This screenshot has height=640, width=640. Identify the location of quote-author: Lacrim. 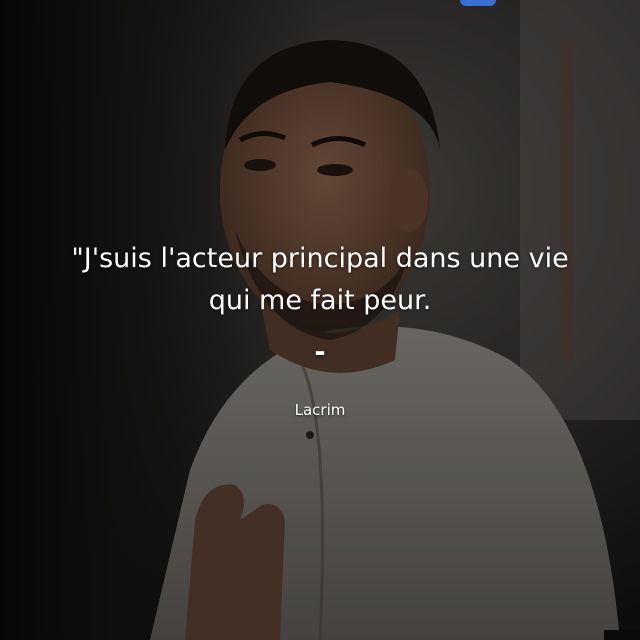
(320, 410).